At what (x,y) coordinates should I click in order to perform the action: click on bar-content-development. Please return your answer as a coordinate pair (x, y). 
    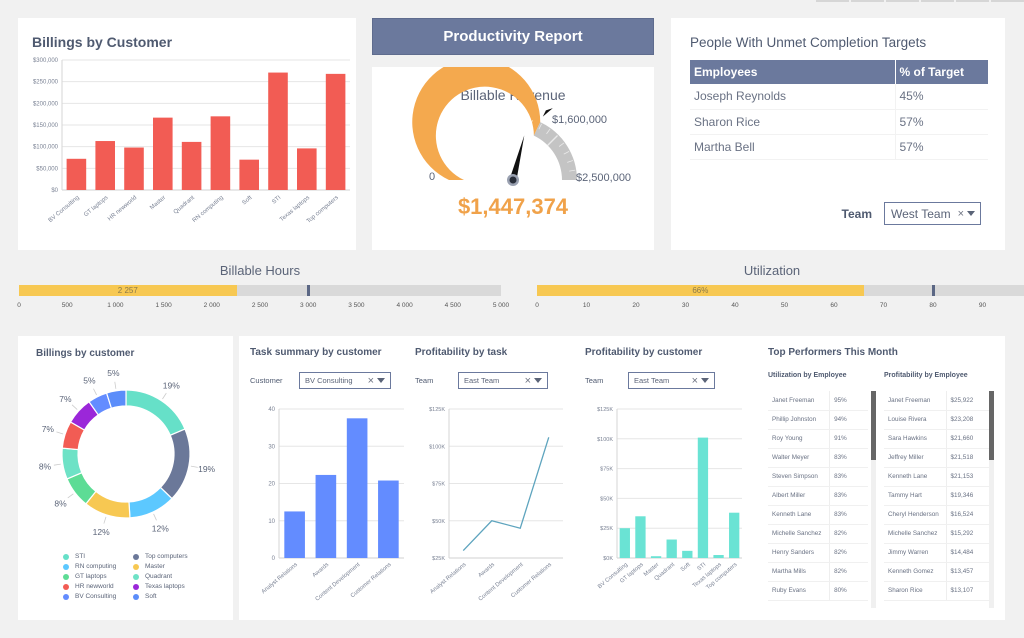
    Looking at the image, I should click on (357, 488).